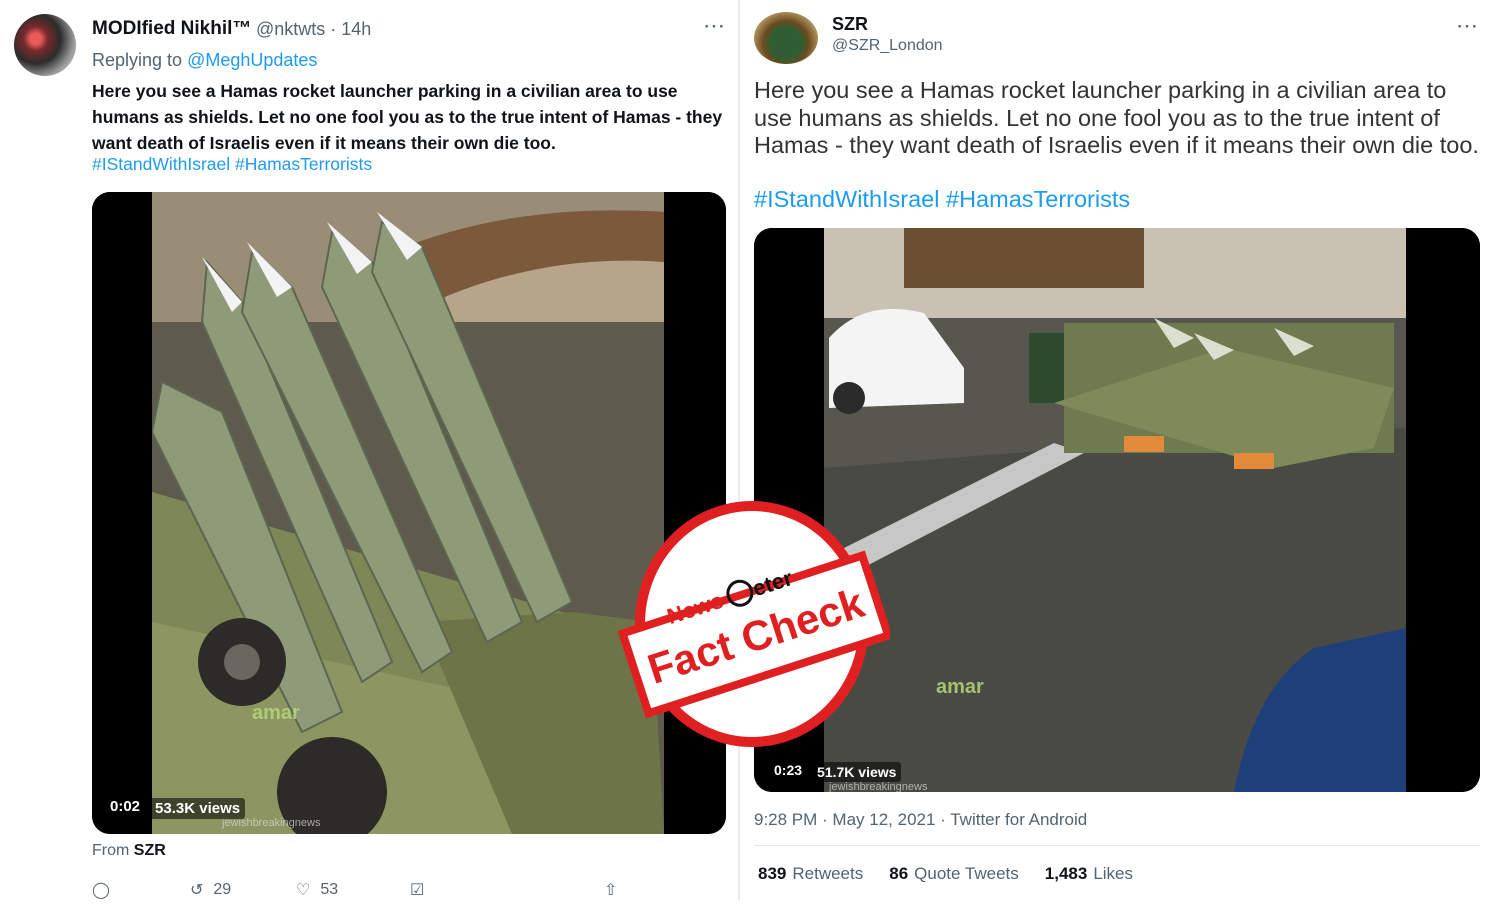 The width and height of the screenshot is (1500, 904). I want to click on stat-label: Quote Tweets, so click(966, 873).